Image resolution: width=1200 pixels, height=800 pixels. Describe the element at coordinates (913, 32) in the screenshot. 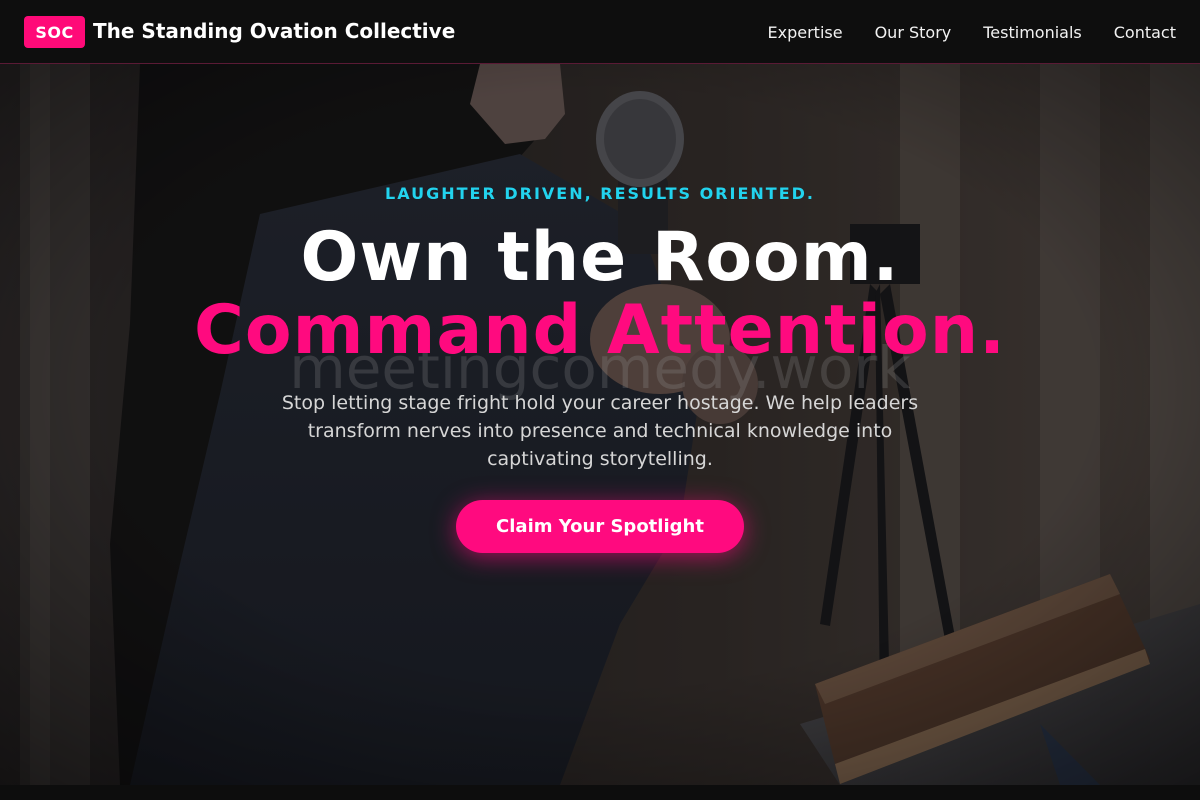

I see `nav-link-our-story: Our Story` at that location.